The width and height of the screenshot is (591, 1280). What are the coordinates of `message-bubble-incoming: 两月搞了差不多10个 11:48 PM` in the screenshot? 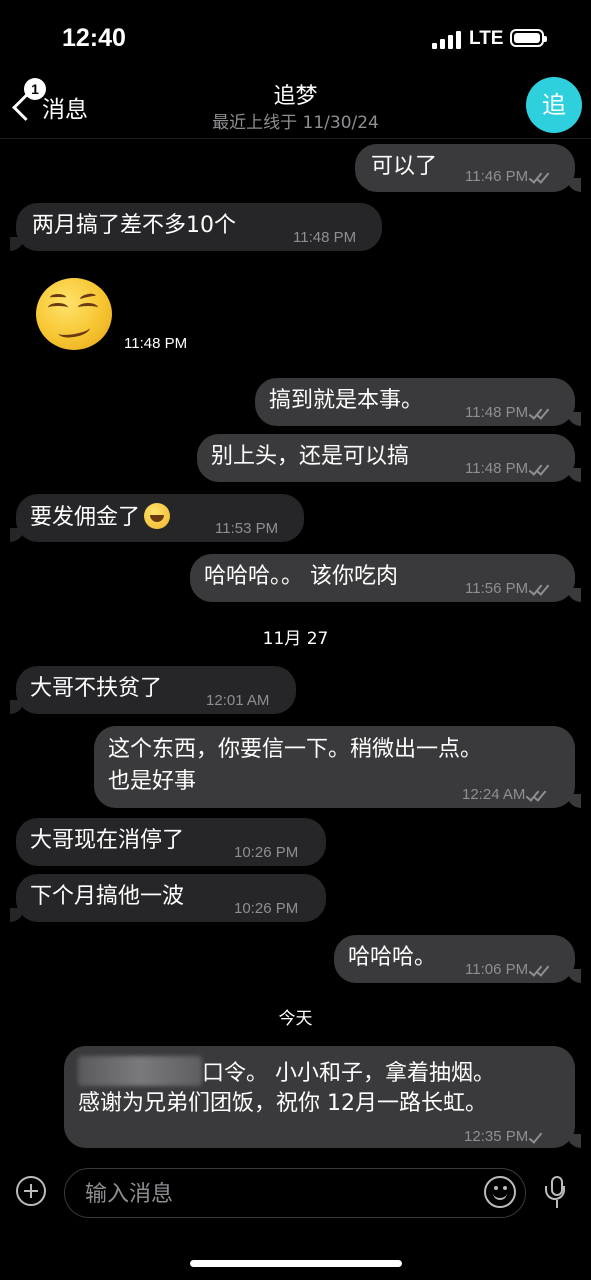 It's located at (196, 227).